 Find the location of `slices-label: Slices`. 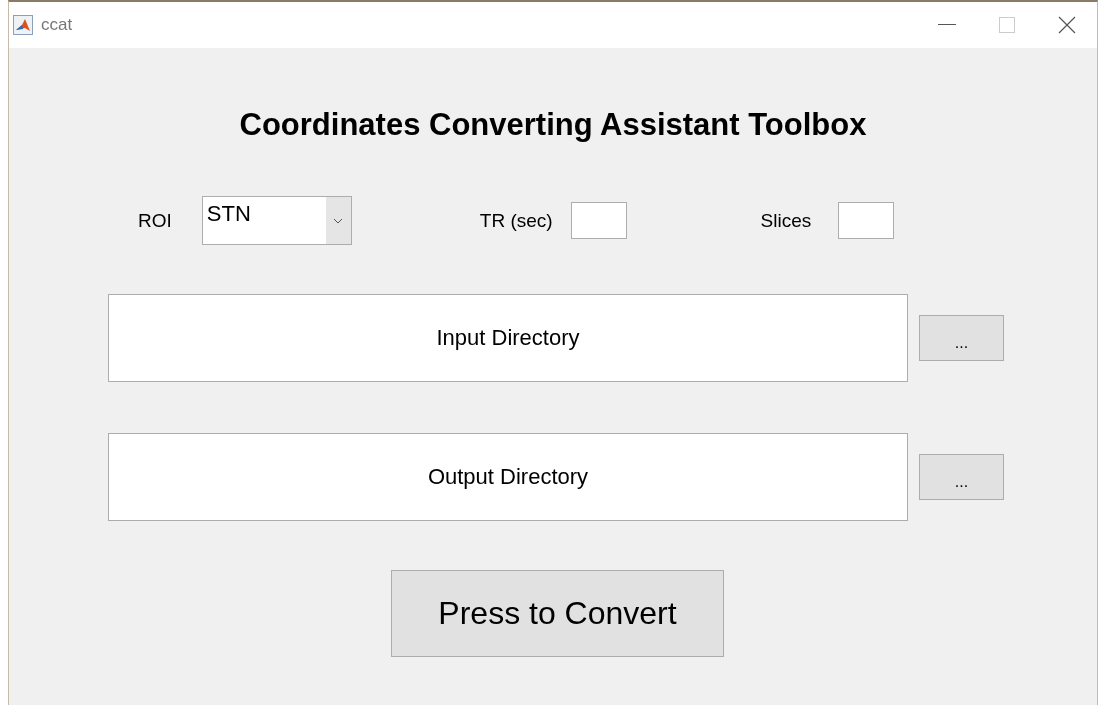

slices-label: Slices is located at coordinates (786, 220).